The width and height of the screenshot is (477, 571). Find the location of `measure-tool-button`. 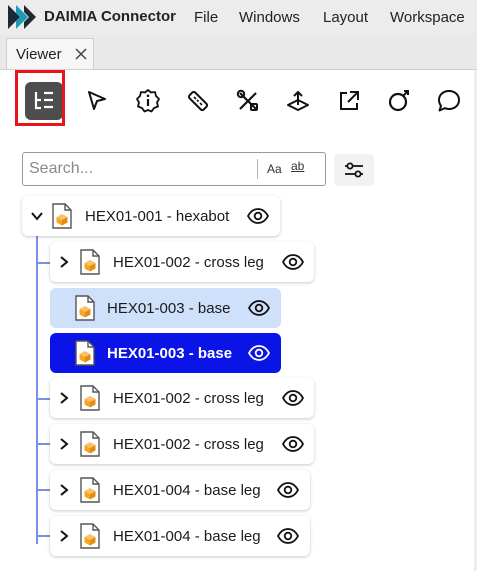

measure-tool-button is located at coordinates (198, 101).